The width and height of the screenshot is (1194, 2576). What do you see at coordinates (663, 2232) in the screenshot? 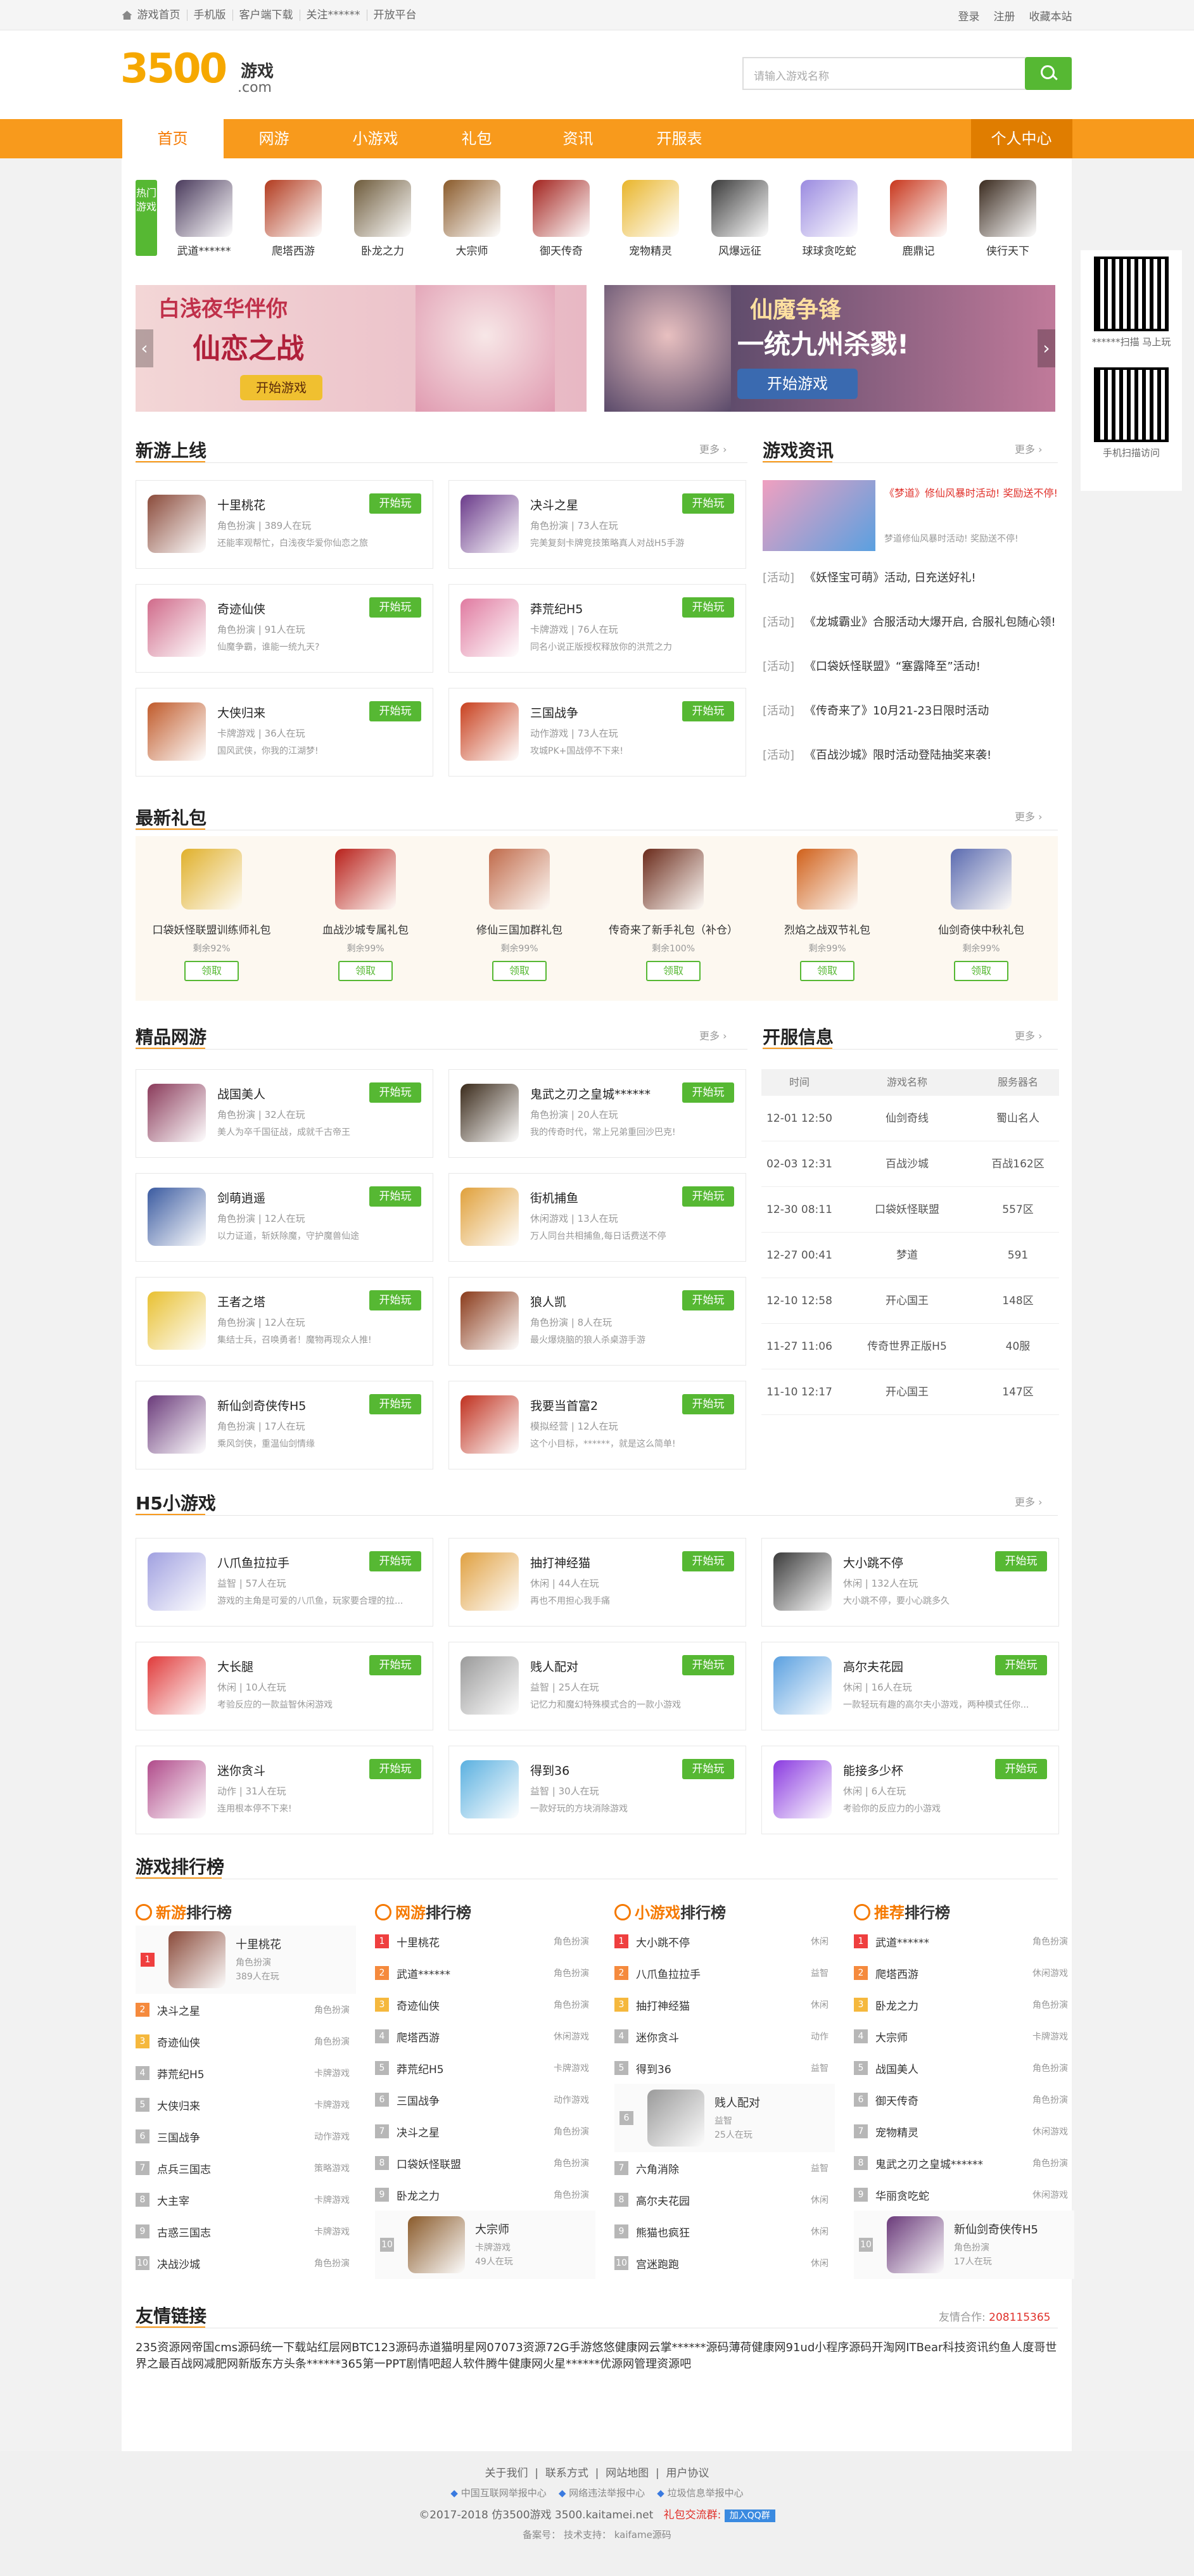
I see `rank-name: 熊猫也疯狂` at bounding box center [663, 2232].